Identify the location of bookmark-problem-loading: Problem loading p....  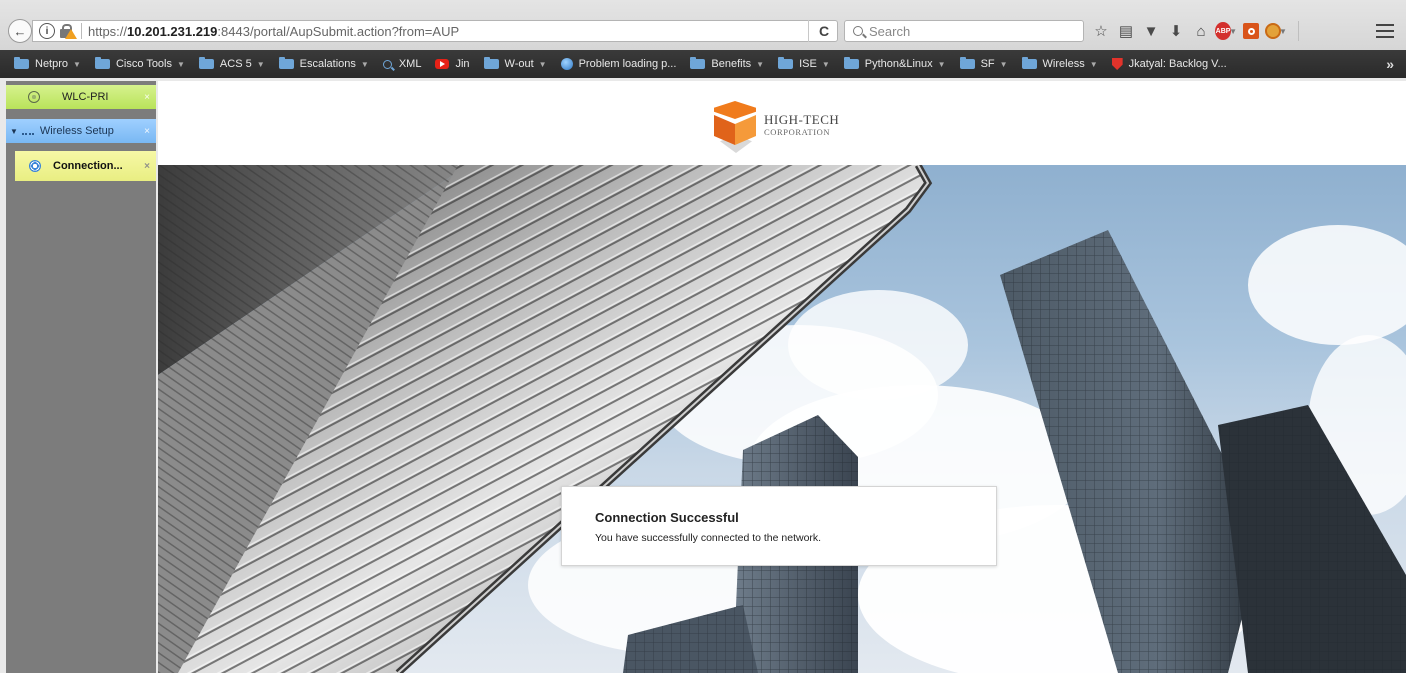
(618, 64).